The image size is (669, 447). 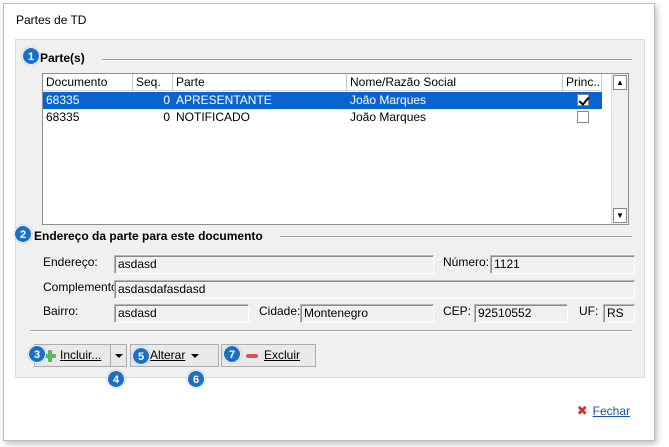 I want to click on fechar-link: ✖ Fechar, so click(x=603, y=411).